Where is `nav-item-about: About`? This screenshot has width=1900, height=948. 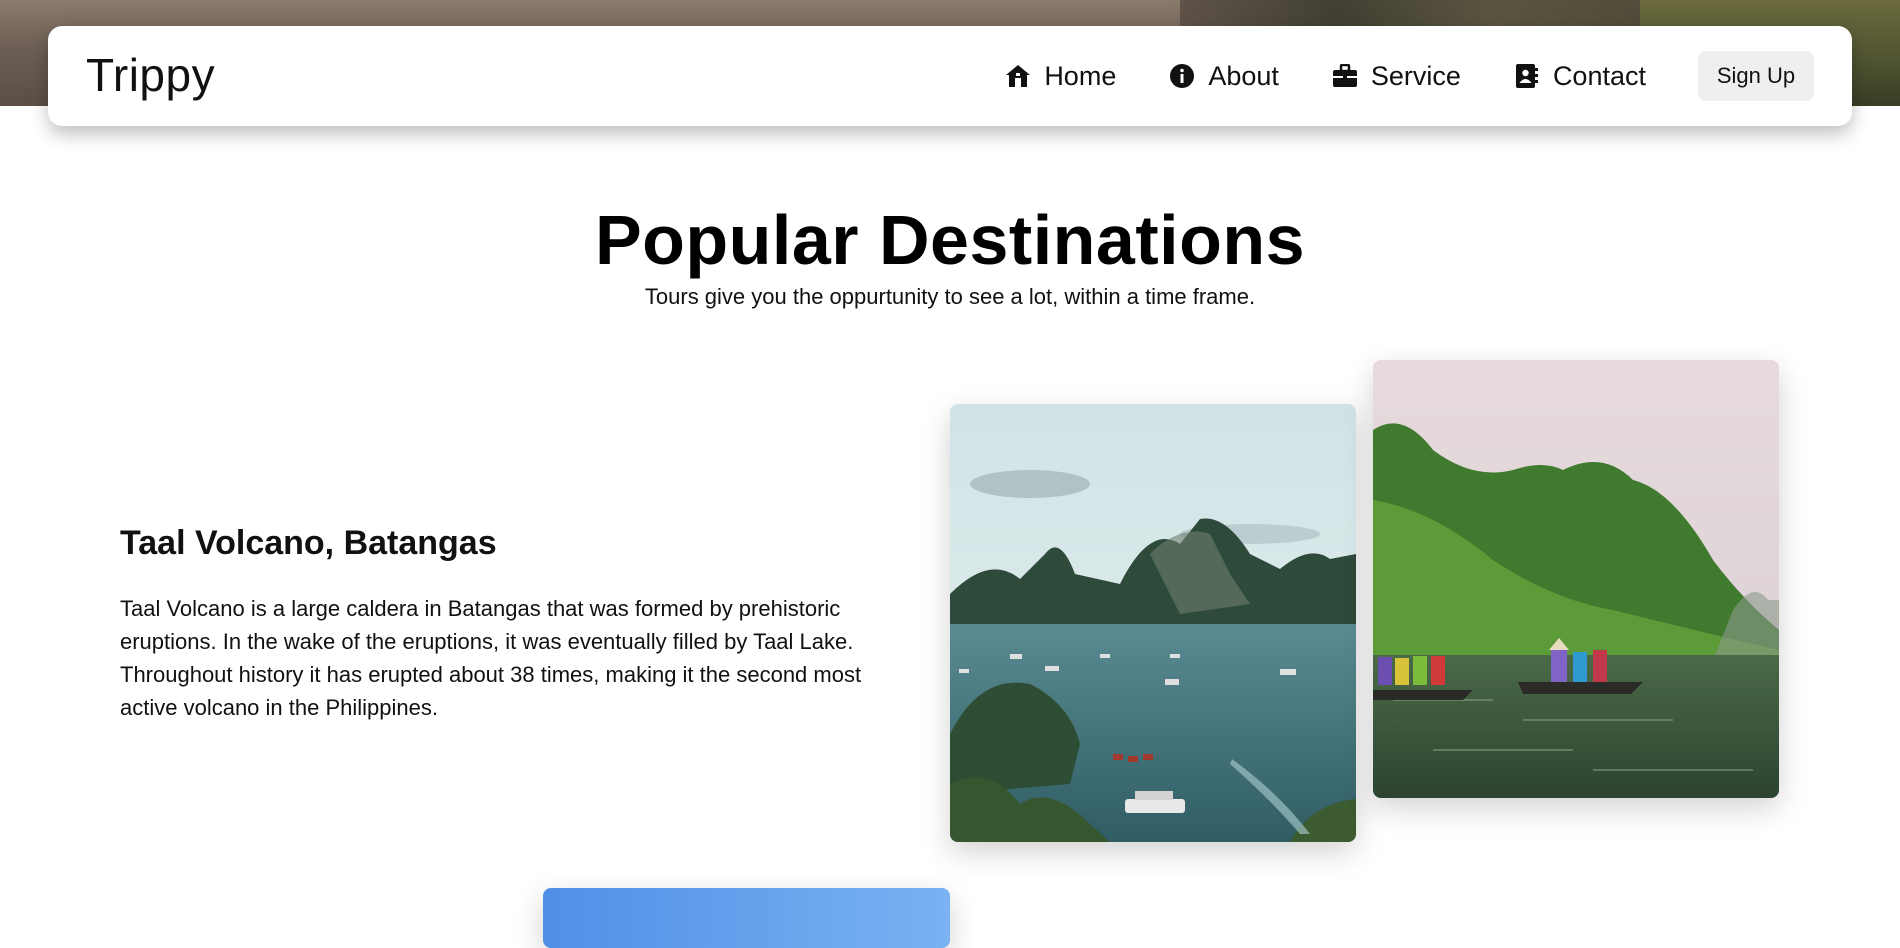 nav-item-about: About is located at coordinates (1223, 76).